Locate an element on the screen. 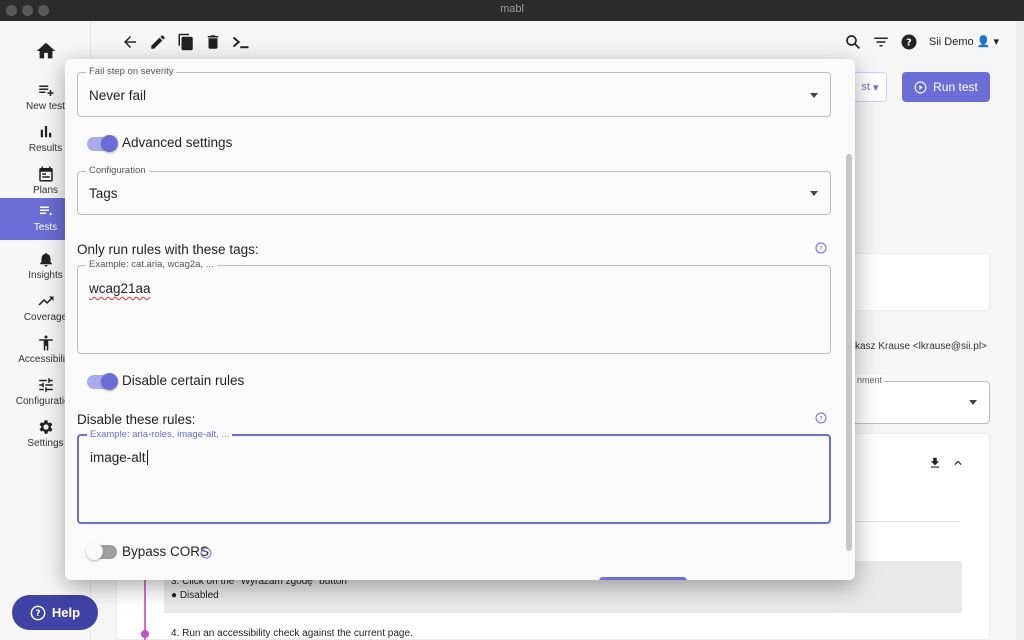 This screenshot has height=640, width=1024. disable-section-label: Disable these rules: is located at coordinates (136, 419).